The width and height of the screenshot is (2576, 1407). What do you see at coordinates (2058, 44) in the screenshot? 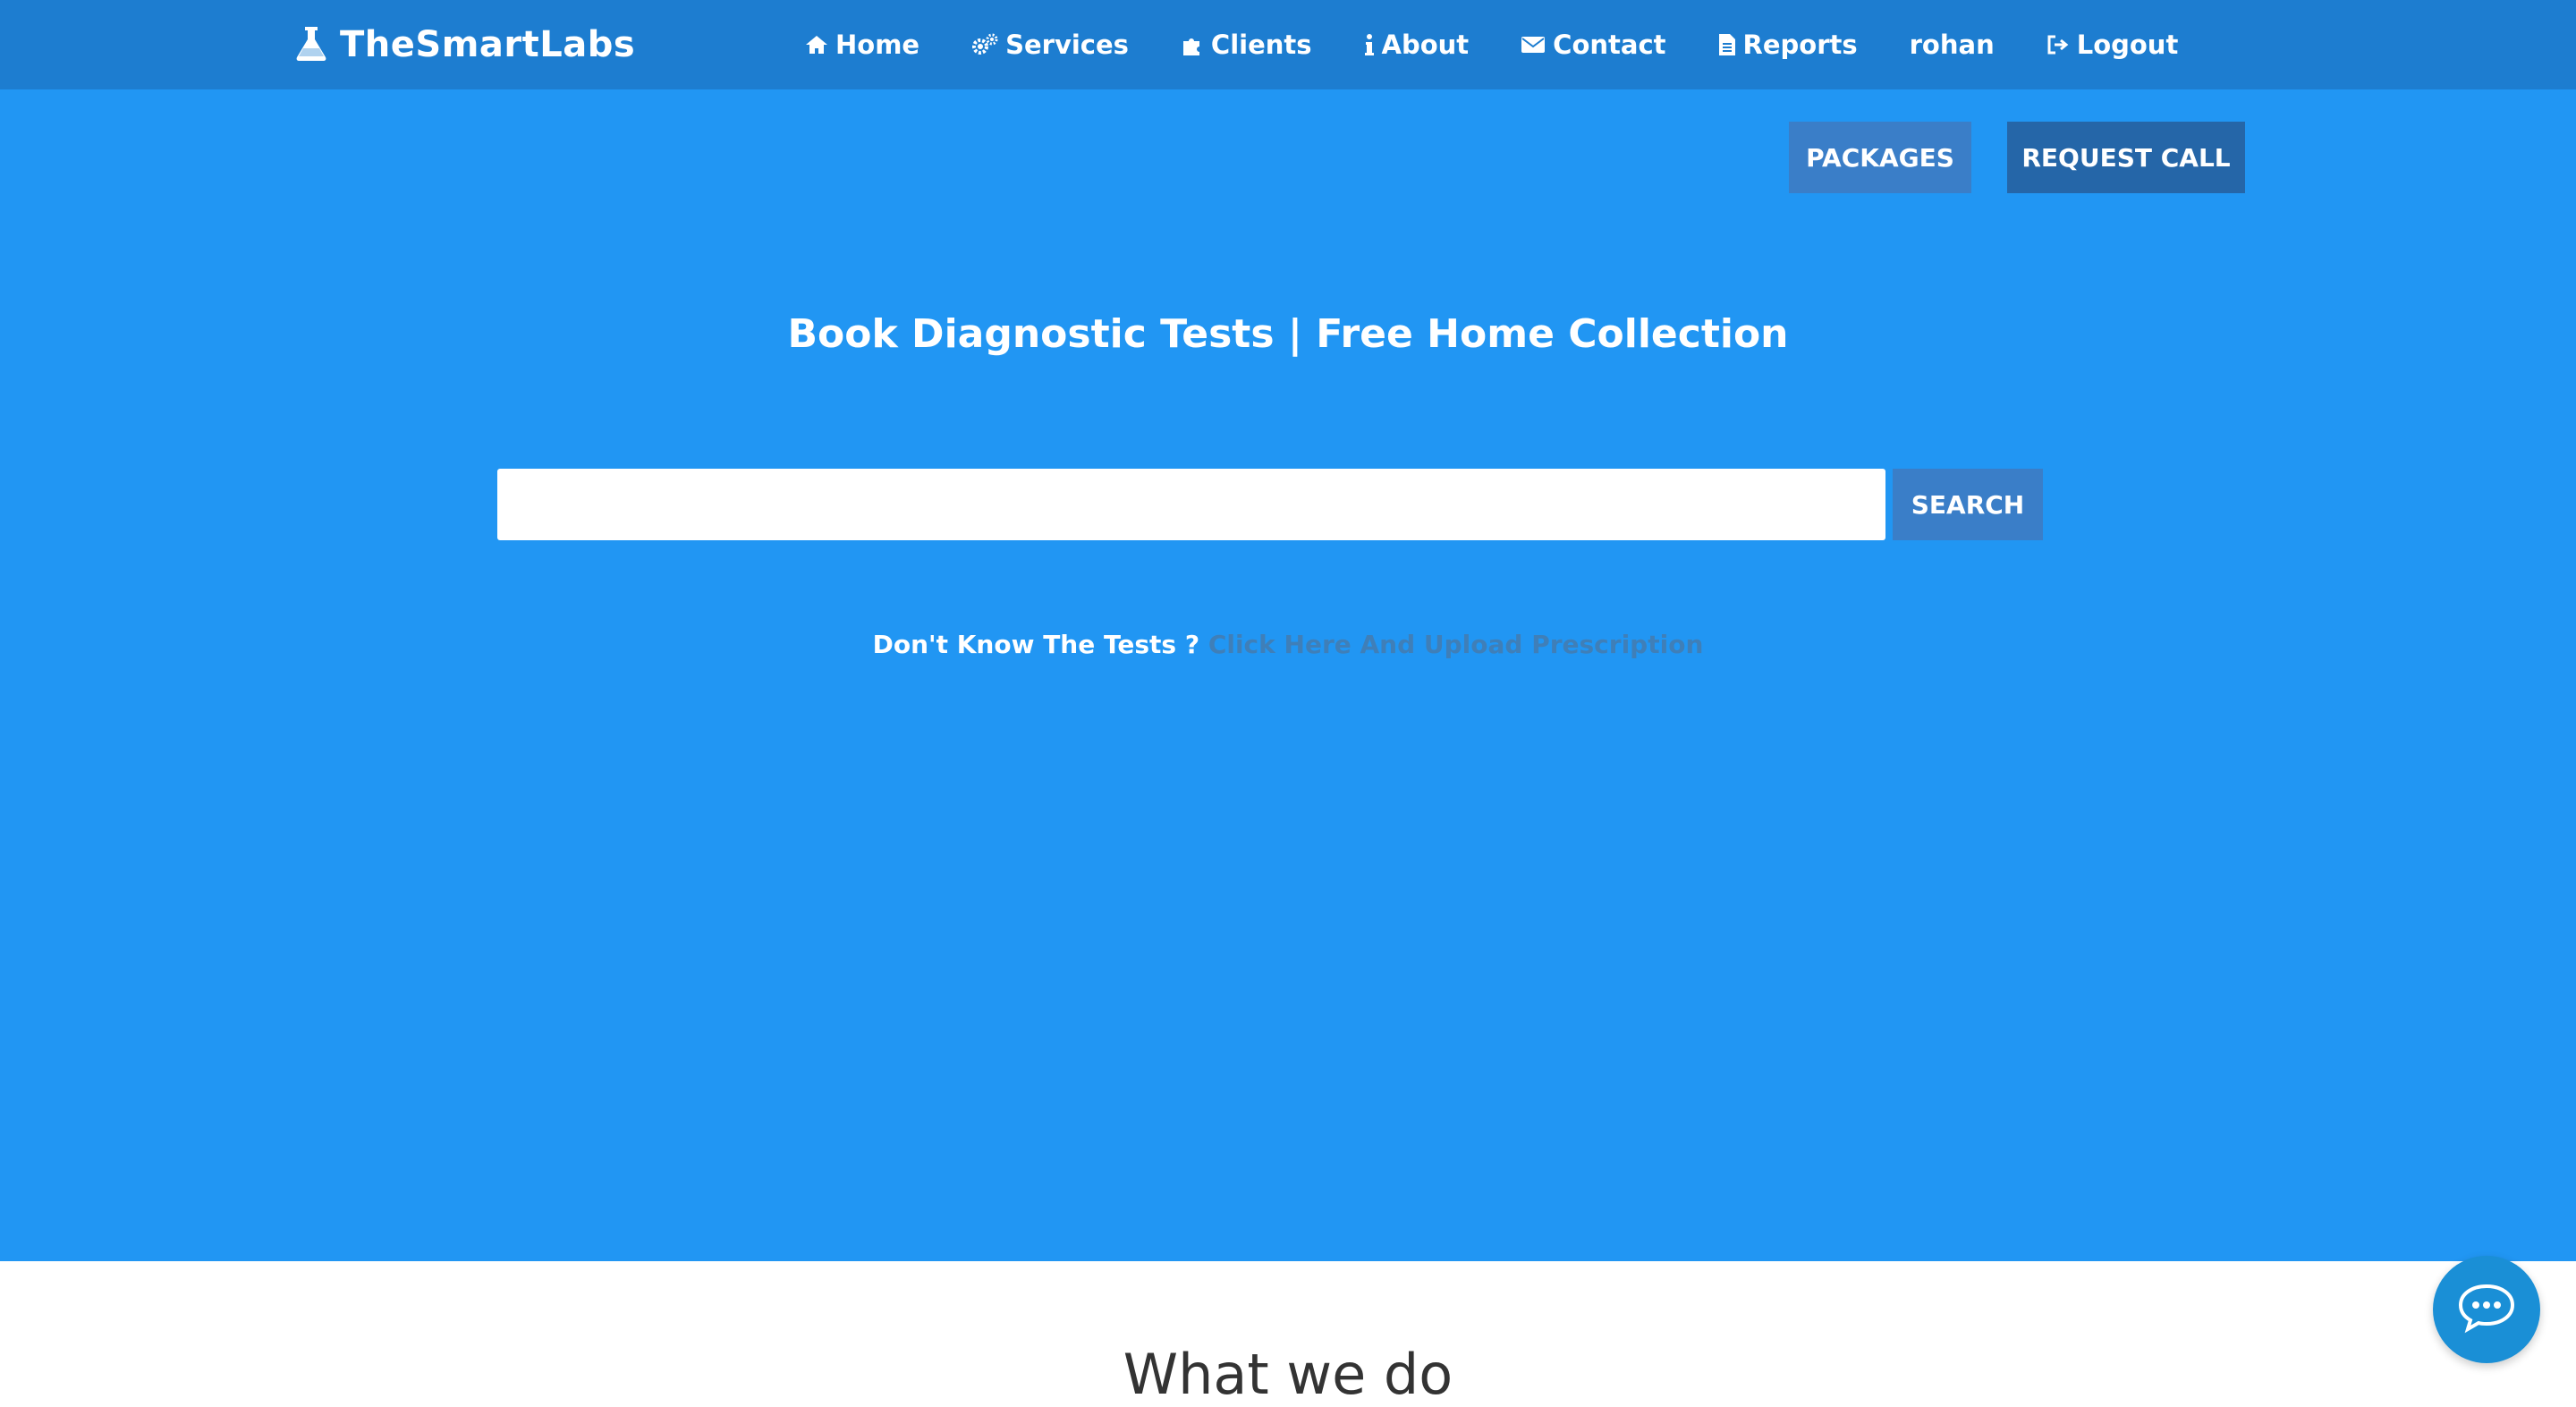
I see `logout-icon` at bounding box center [2058, 44].